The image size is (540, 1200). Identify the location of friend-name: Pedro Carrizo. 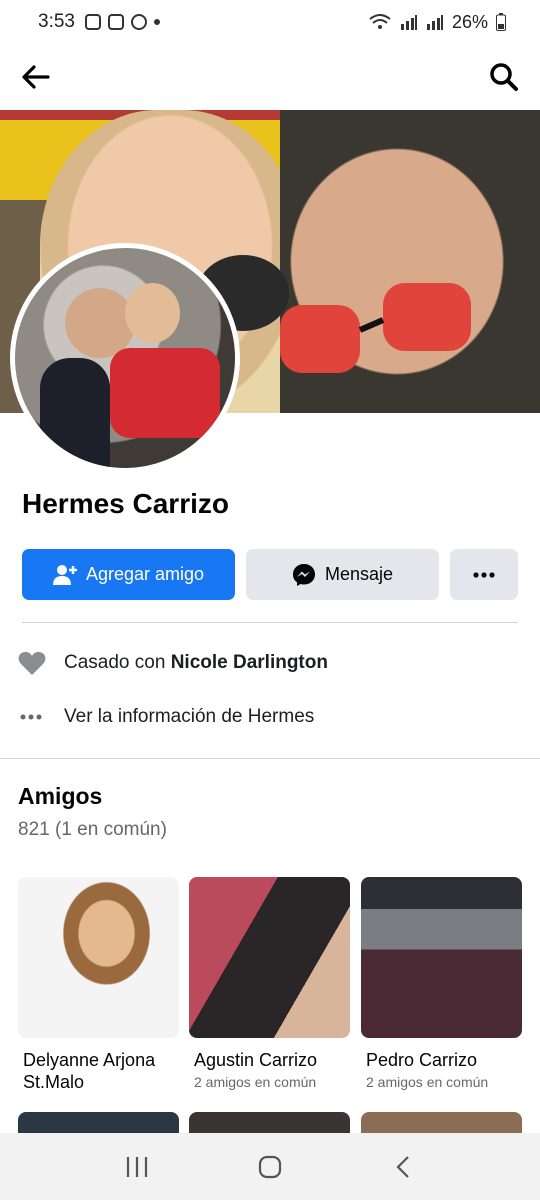
(422, 1060).